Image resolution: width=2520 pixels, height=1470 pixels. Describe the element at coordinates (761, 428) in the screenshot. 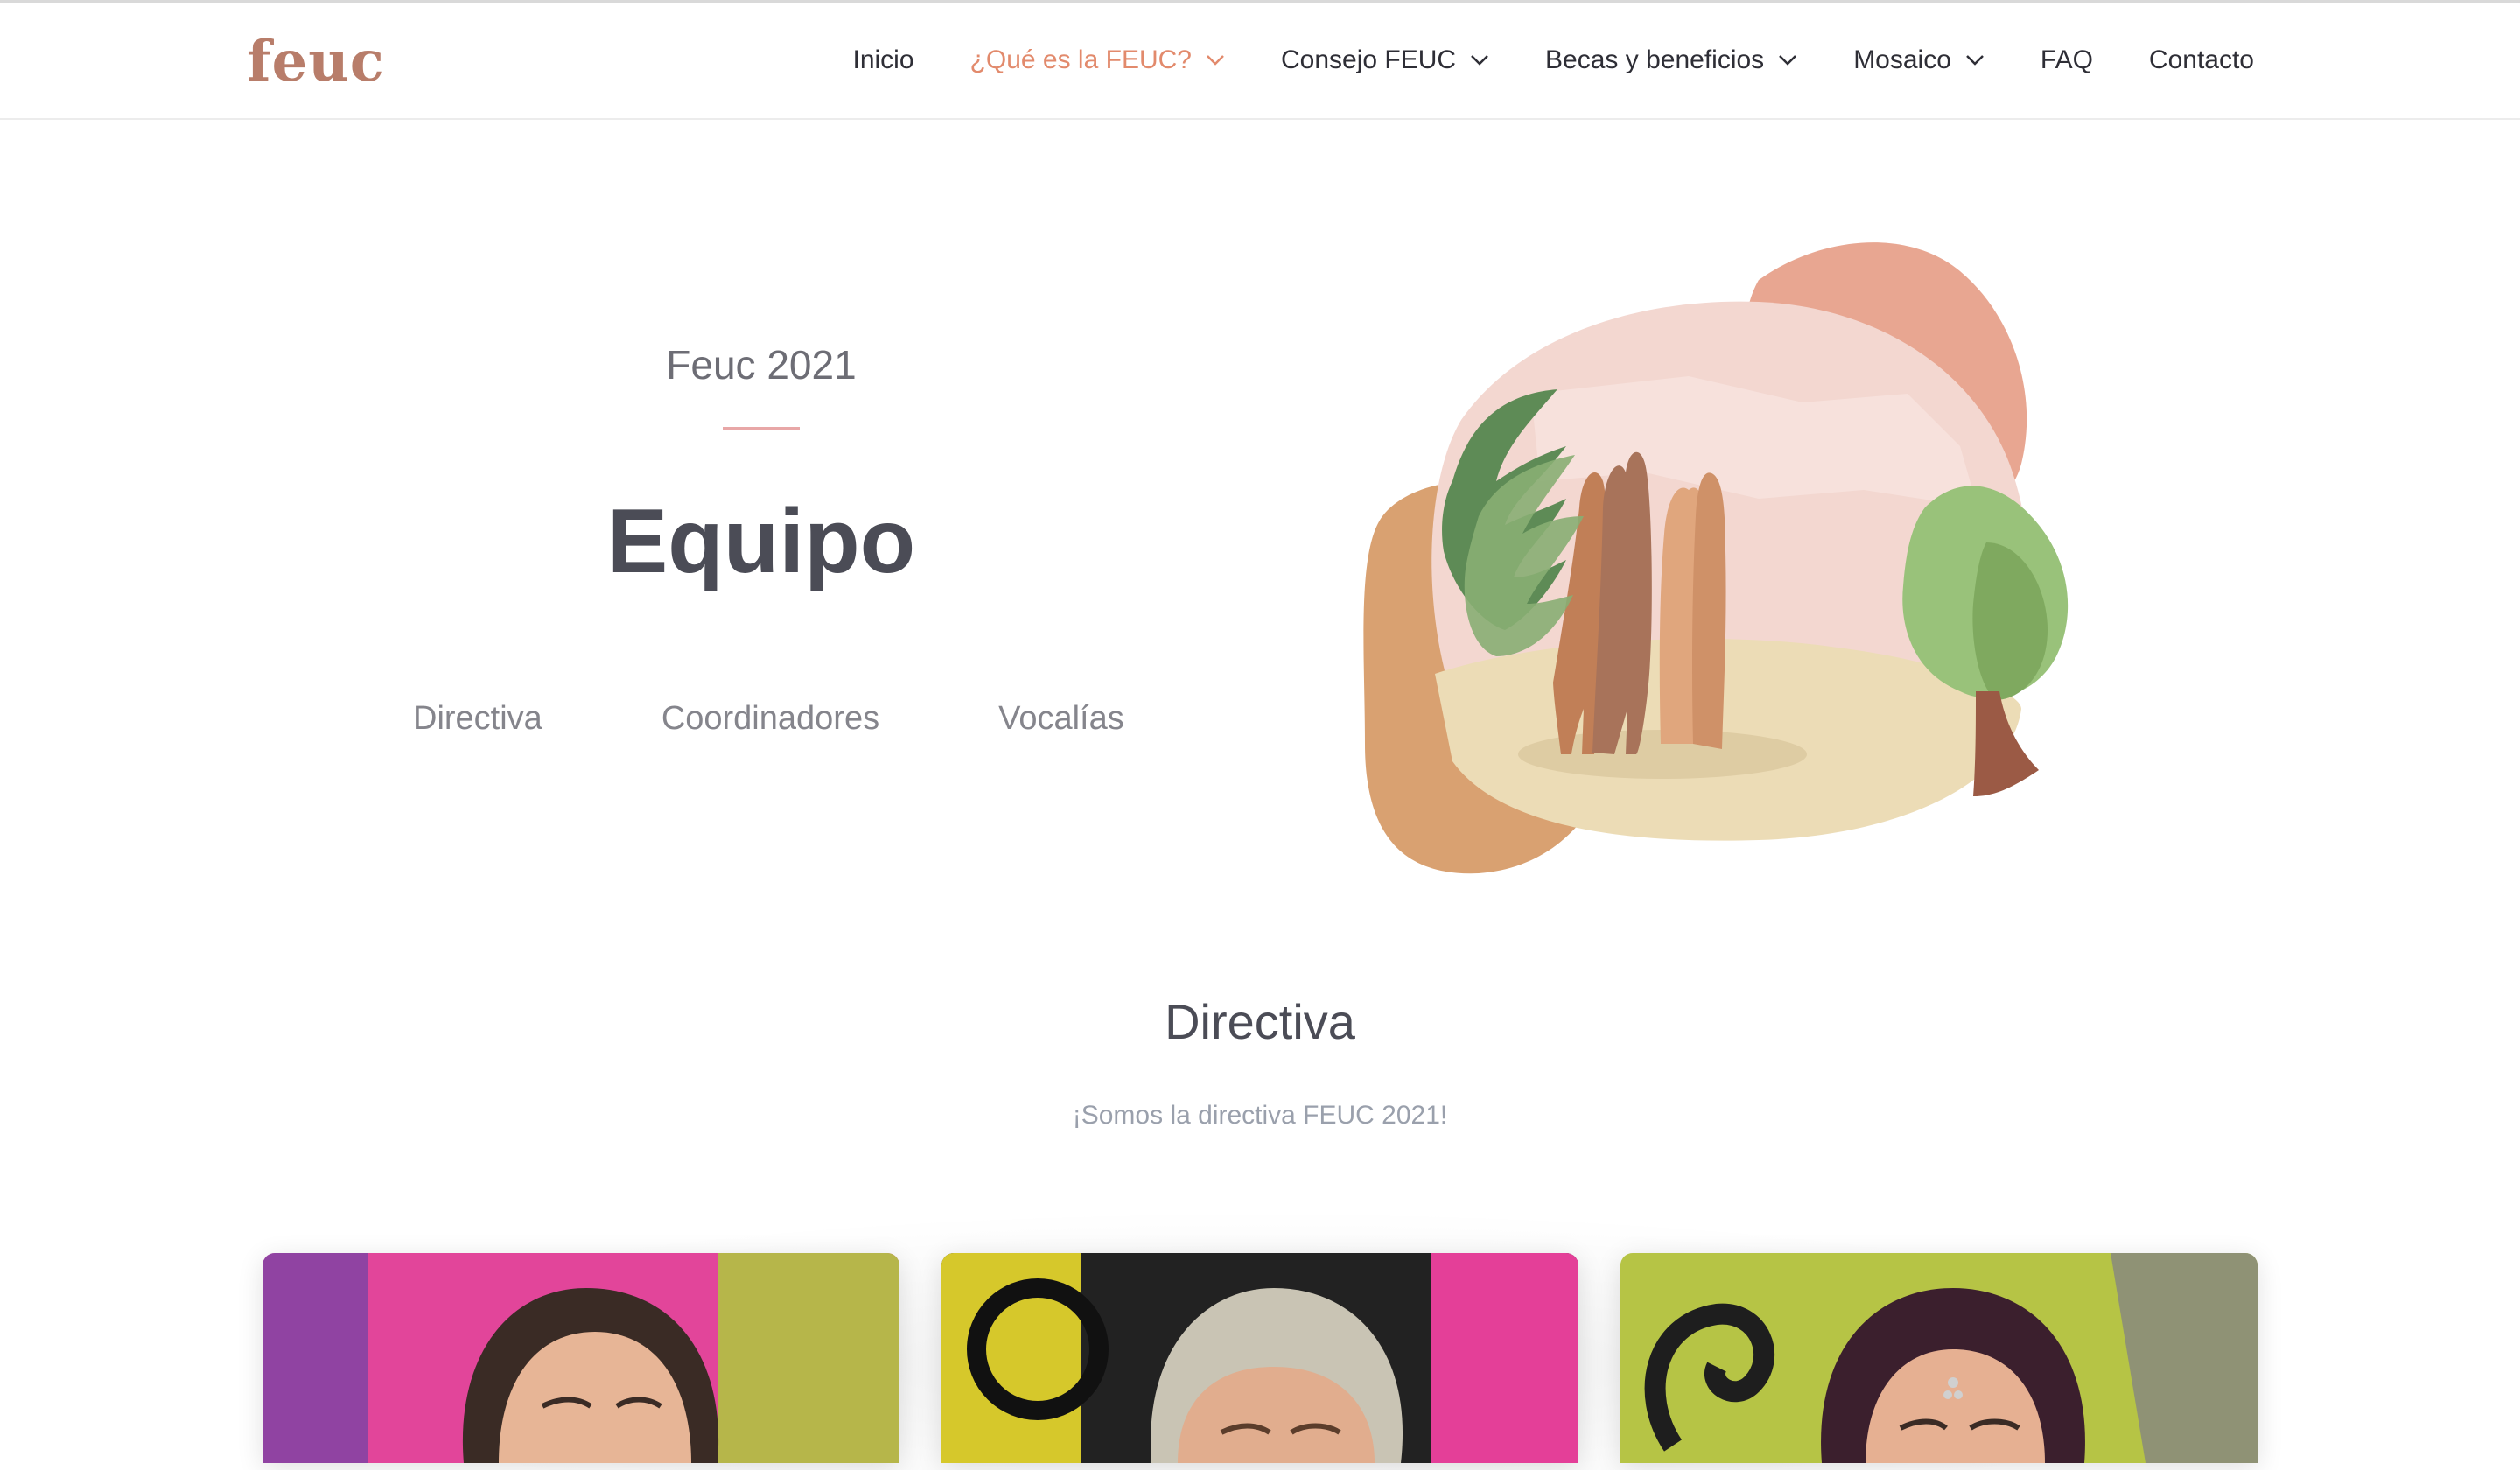

I see `eyebrow-divider` at that location.